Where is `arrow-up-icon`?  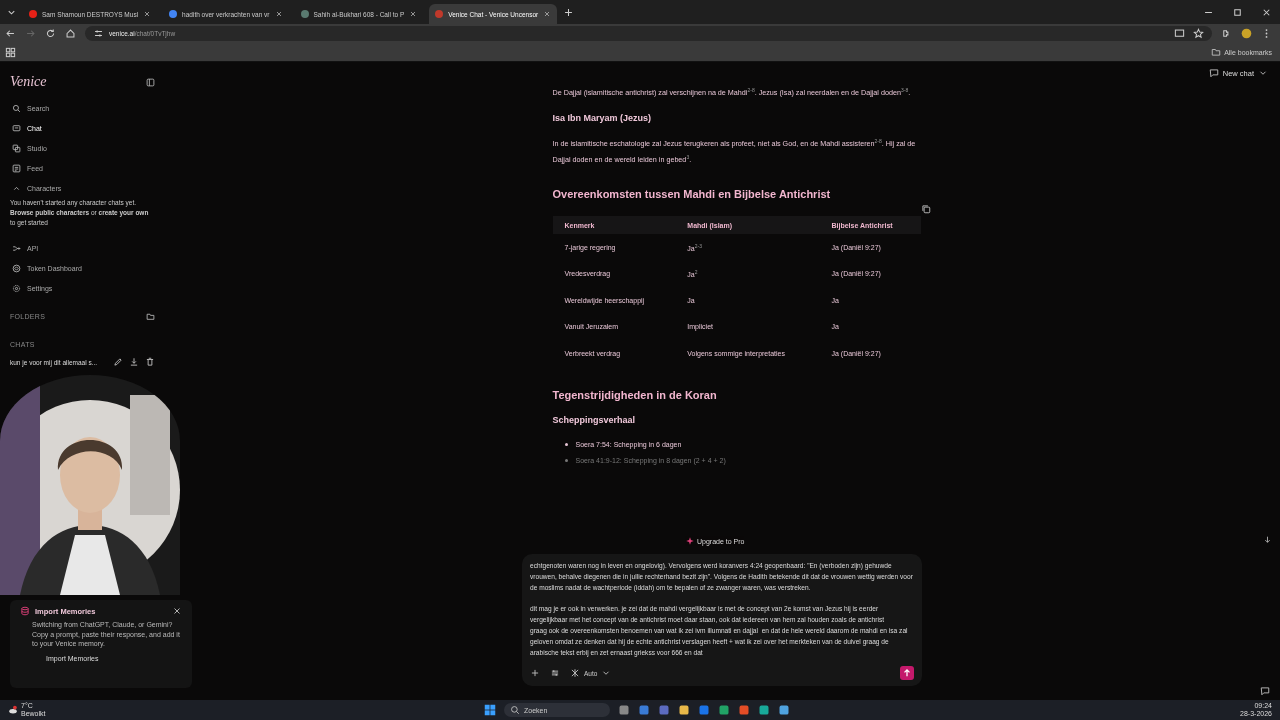 arrow-up-icon is located at coordinates (907, 673).